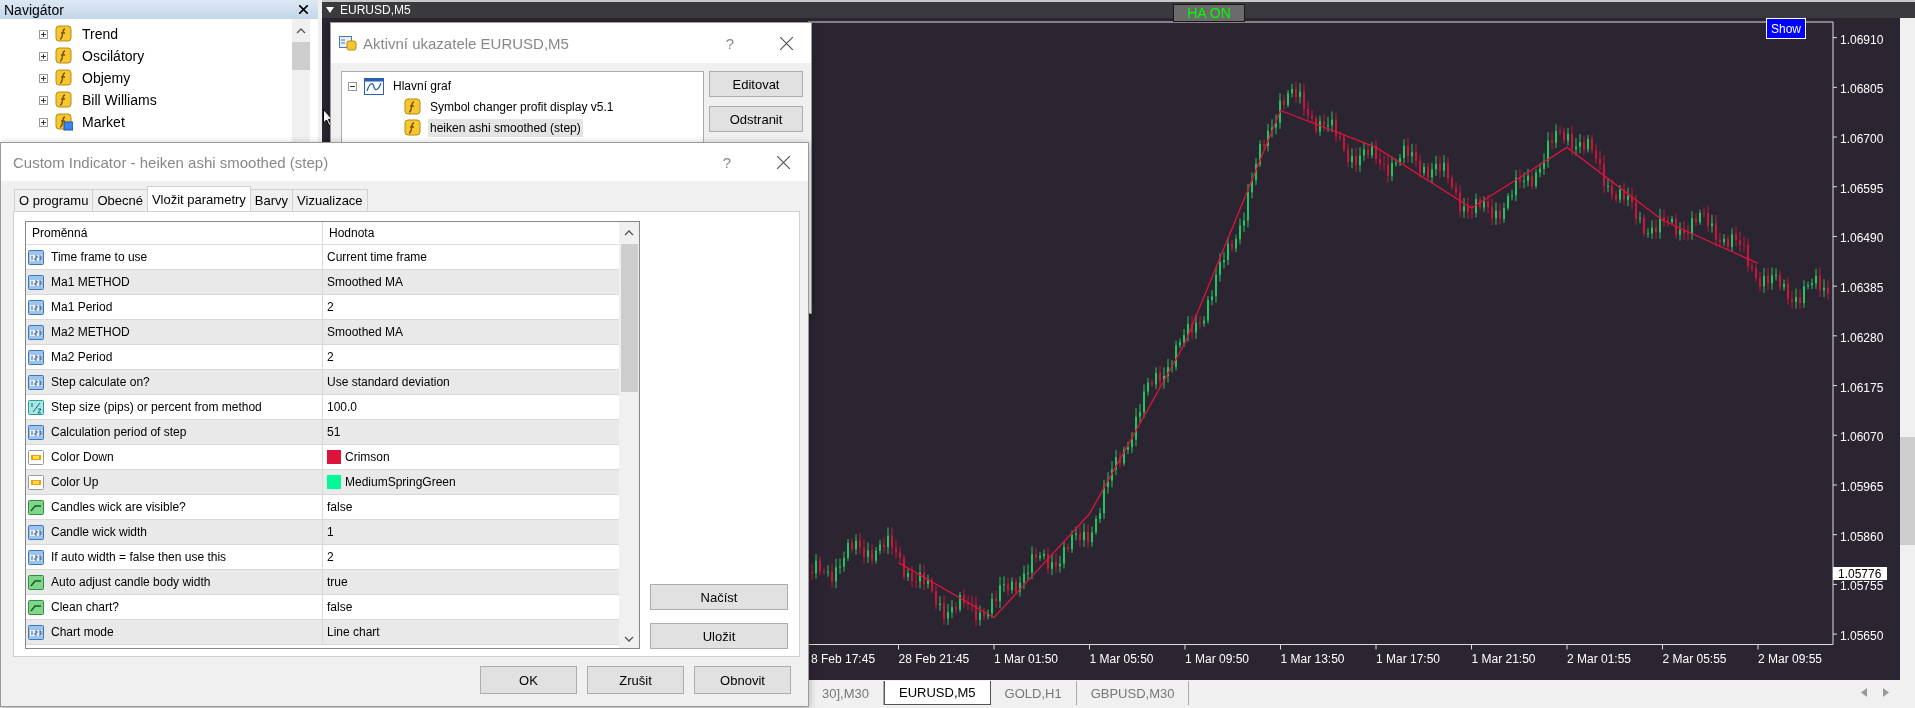  What do you see at coordinates (400, 482) in the screenshot?
I see `parameter-value: MediumSpringGreen` at bounding box center [400, 482].